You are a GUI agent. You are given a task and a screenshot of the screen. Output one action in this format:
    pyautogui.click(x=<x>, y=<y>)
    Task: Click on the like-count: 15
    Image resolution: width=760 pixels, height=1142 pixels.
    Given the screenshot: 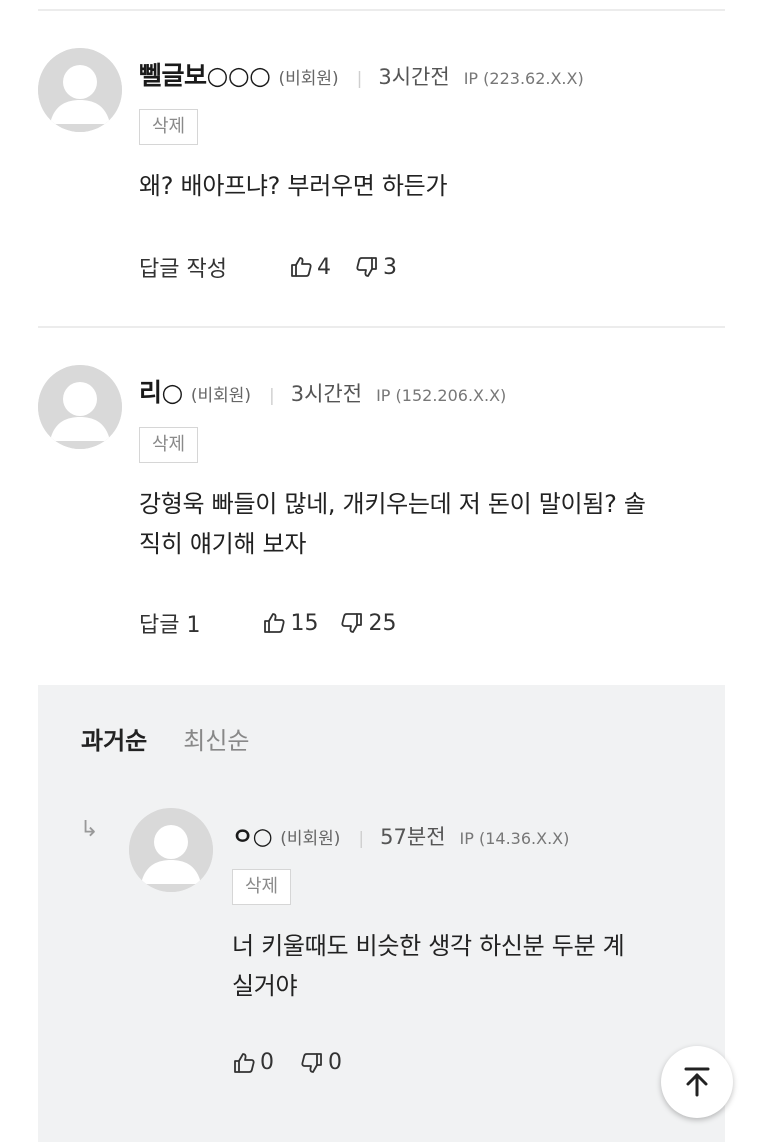 What is the action you would take?
    pyautogui.click(x=304, y=623)
    